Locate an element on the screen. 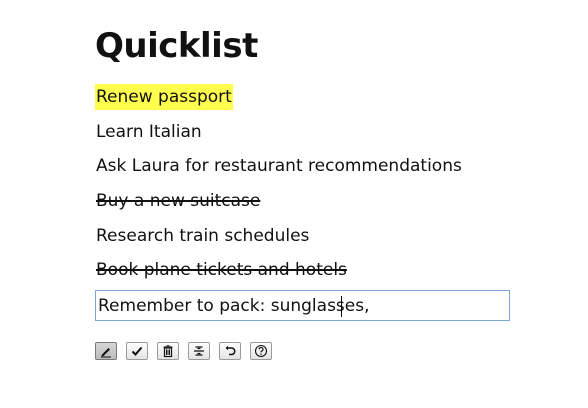  list-item-text: Learn Italian is located at coordinates (149, 132).